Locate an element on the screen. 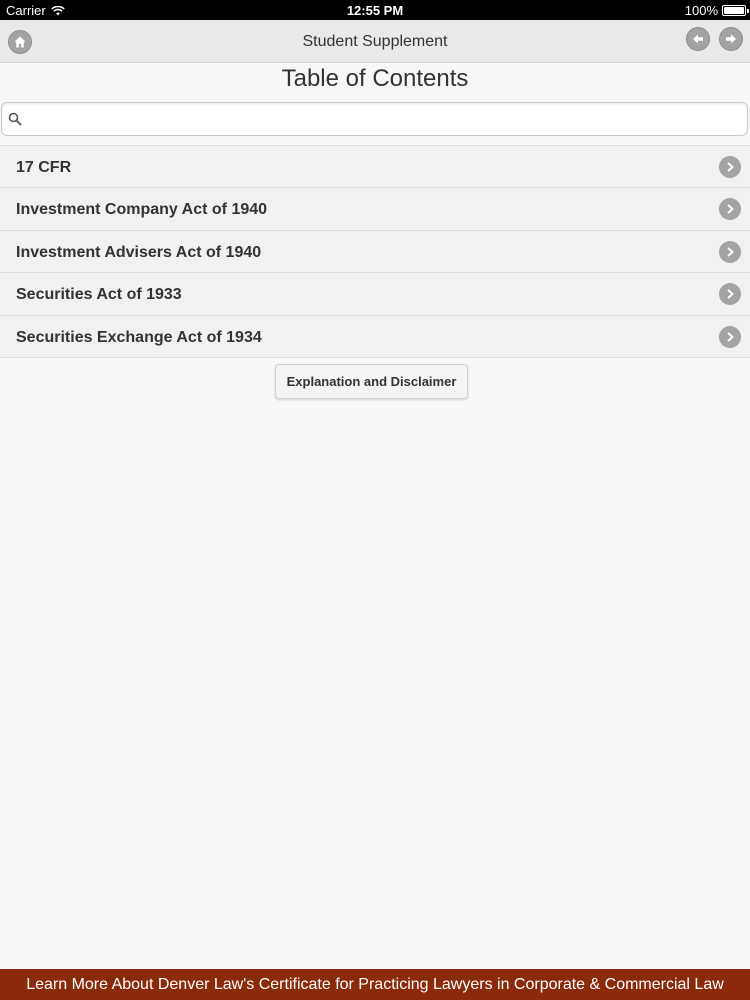 The height and width of the screenshot is (1000, 750). toc-item-label: Investment Company Act of 1940 is located at coordinates (142, 210).